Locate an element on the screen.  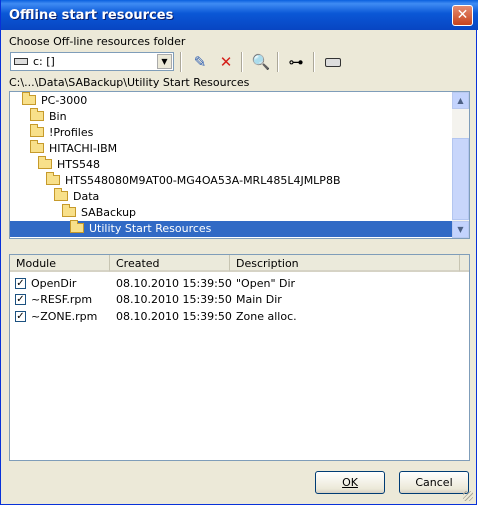
scroll-thumb is located at coordinates (460, 179).